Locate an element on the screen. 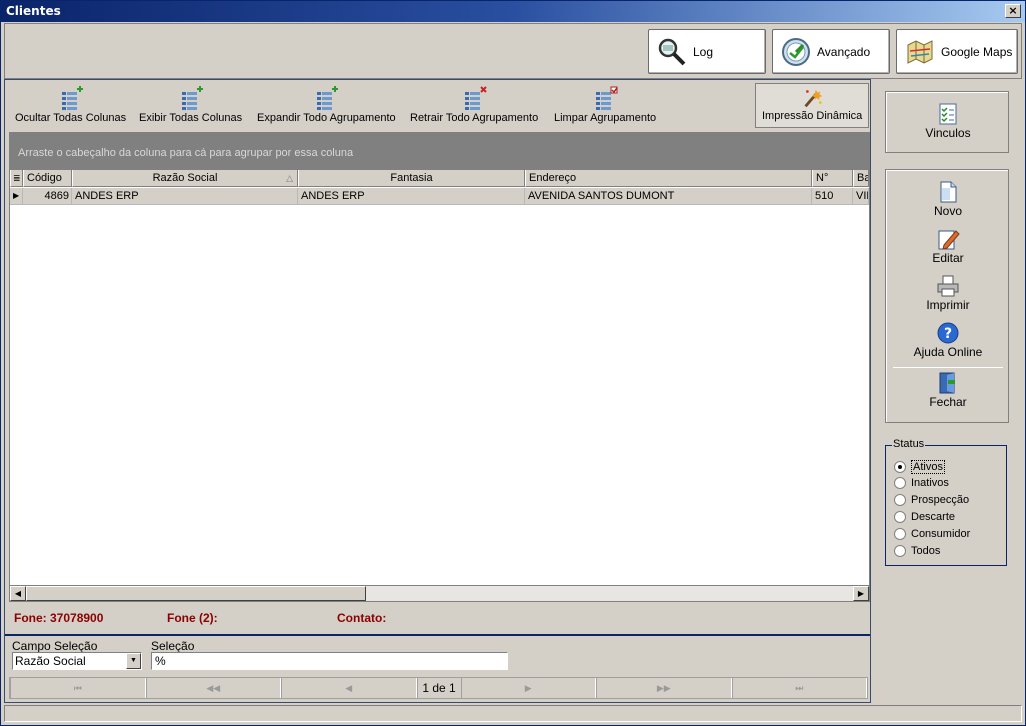 The width and height of the screenshot is (1026, 726). fone-info: Fone: 37078900 is located at coordinates (59, 618).